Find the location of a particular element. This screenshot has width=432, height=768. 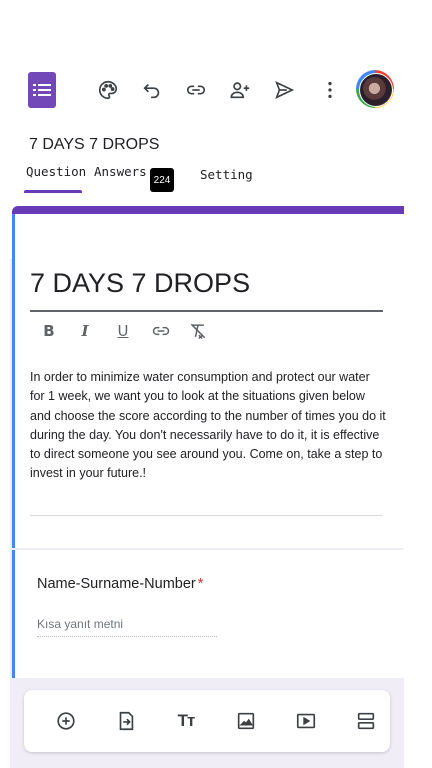

import-questions-icon is located at coordinates (126, 721).